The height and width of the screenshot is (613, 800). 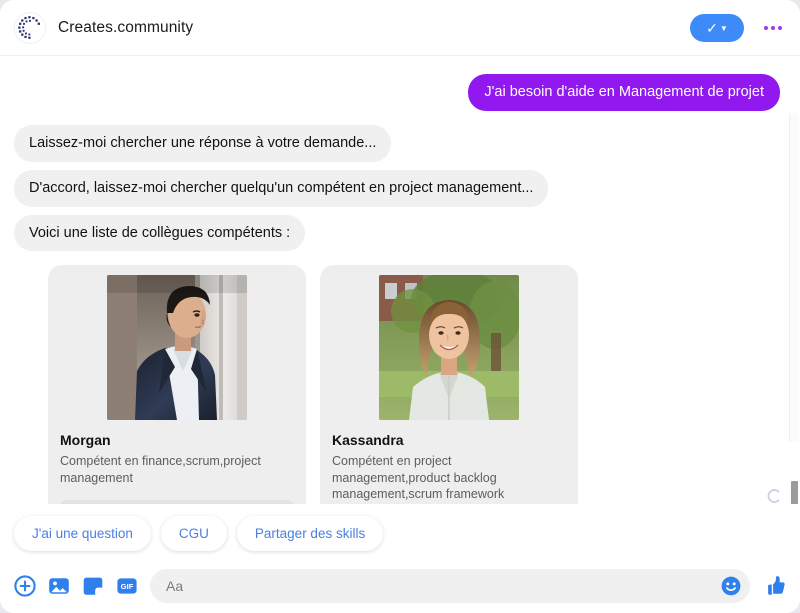 What do you see at coordinates (449, 348) in the screenshot?
I see `smiling-woman-outdoors-photo` at bounding box center [449, 348].